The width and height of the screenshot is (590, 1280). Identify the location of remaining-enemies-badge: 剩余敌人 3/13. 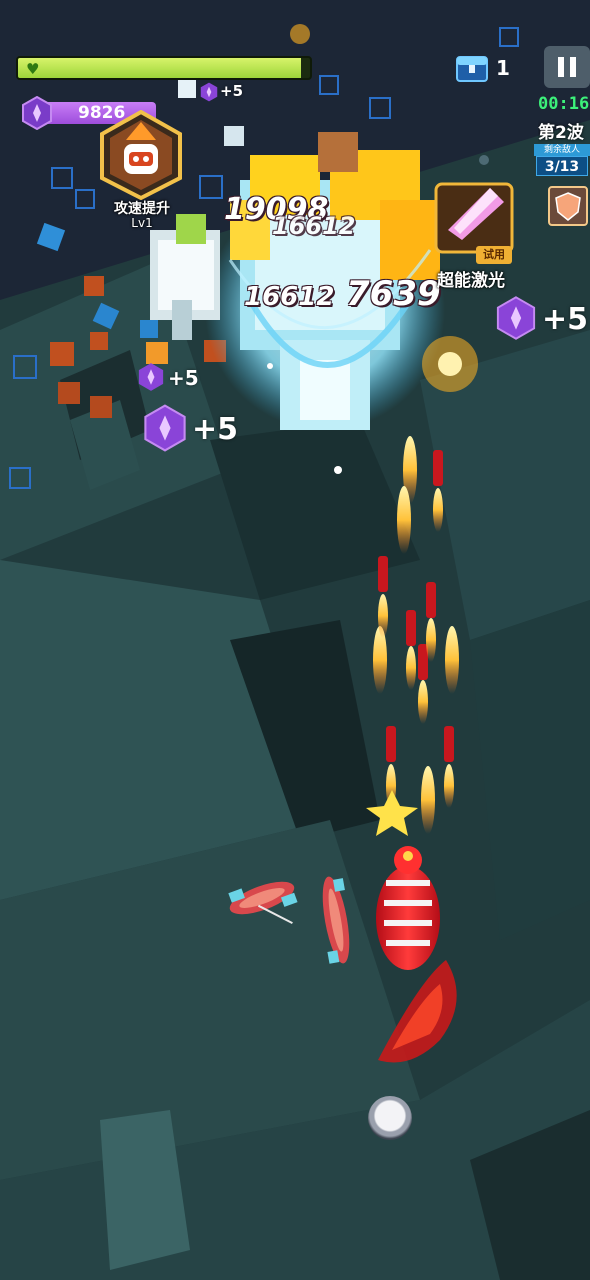
(562, 161).